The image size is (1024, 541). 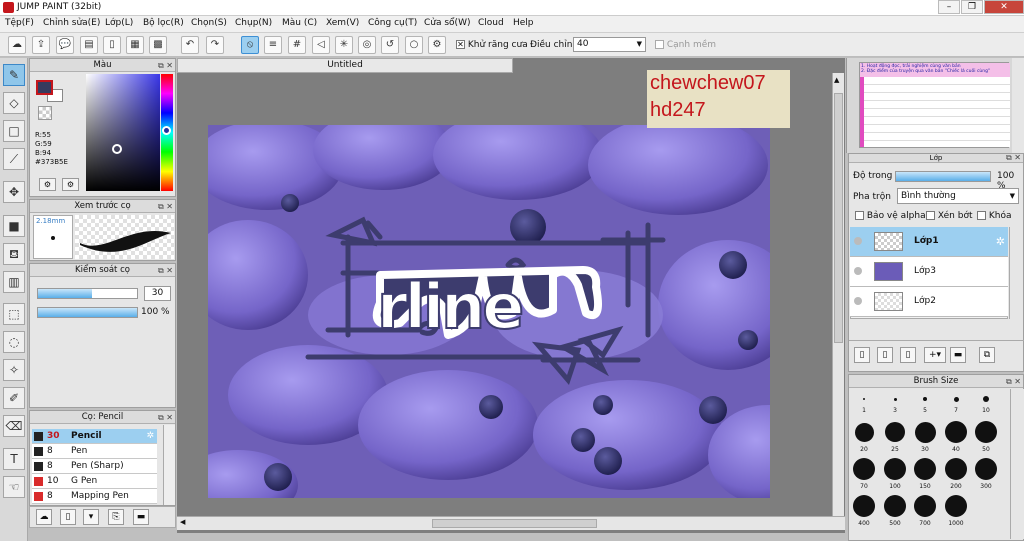 What do you see at coordinates (659, 44) in the screenshot?
I see `soft-edge-checkbox` at bounding box center [659, 44].